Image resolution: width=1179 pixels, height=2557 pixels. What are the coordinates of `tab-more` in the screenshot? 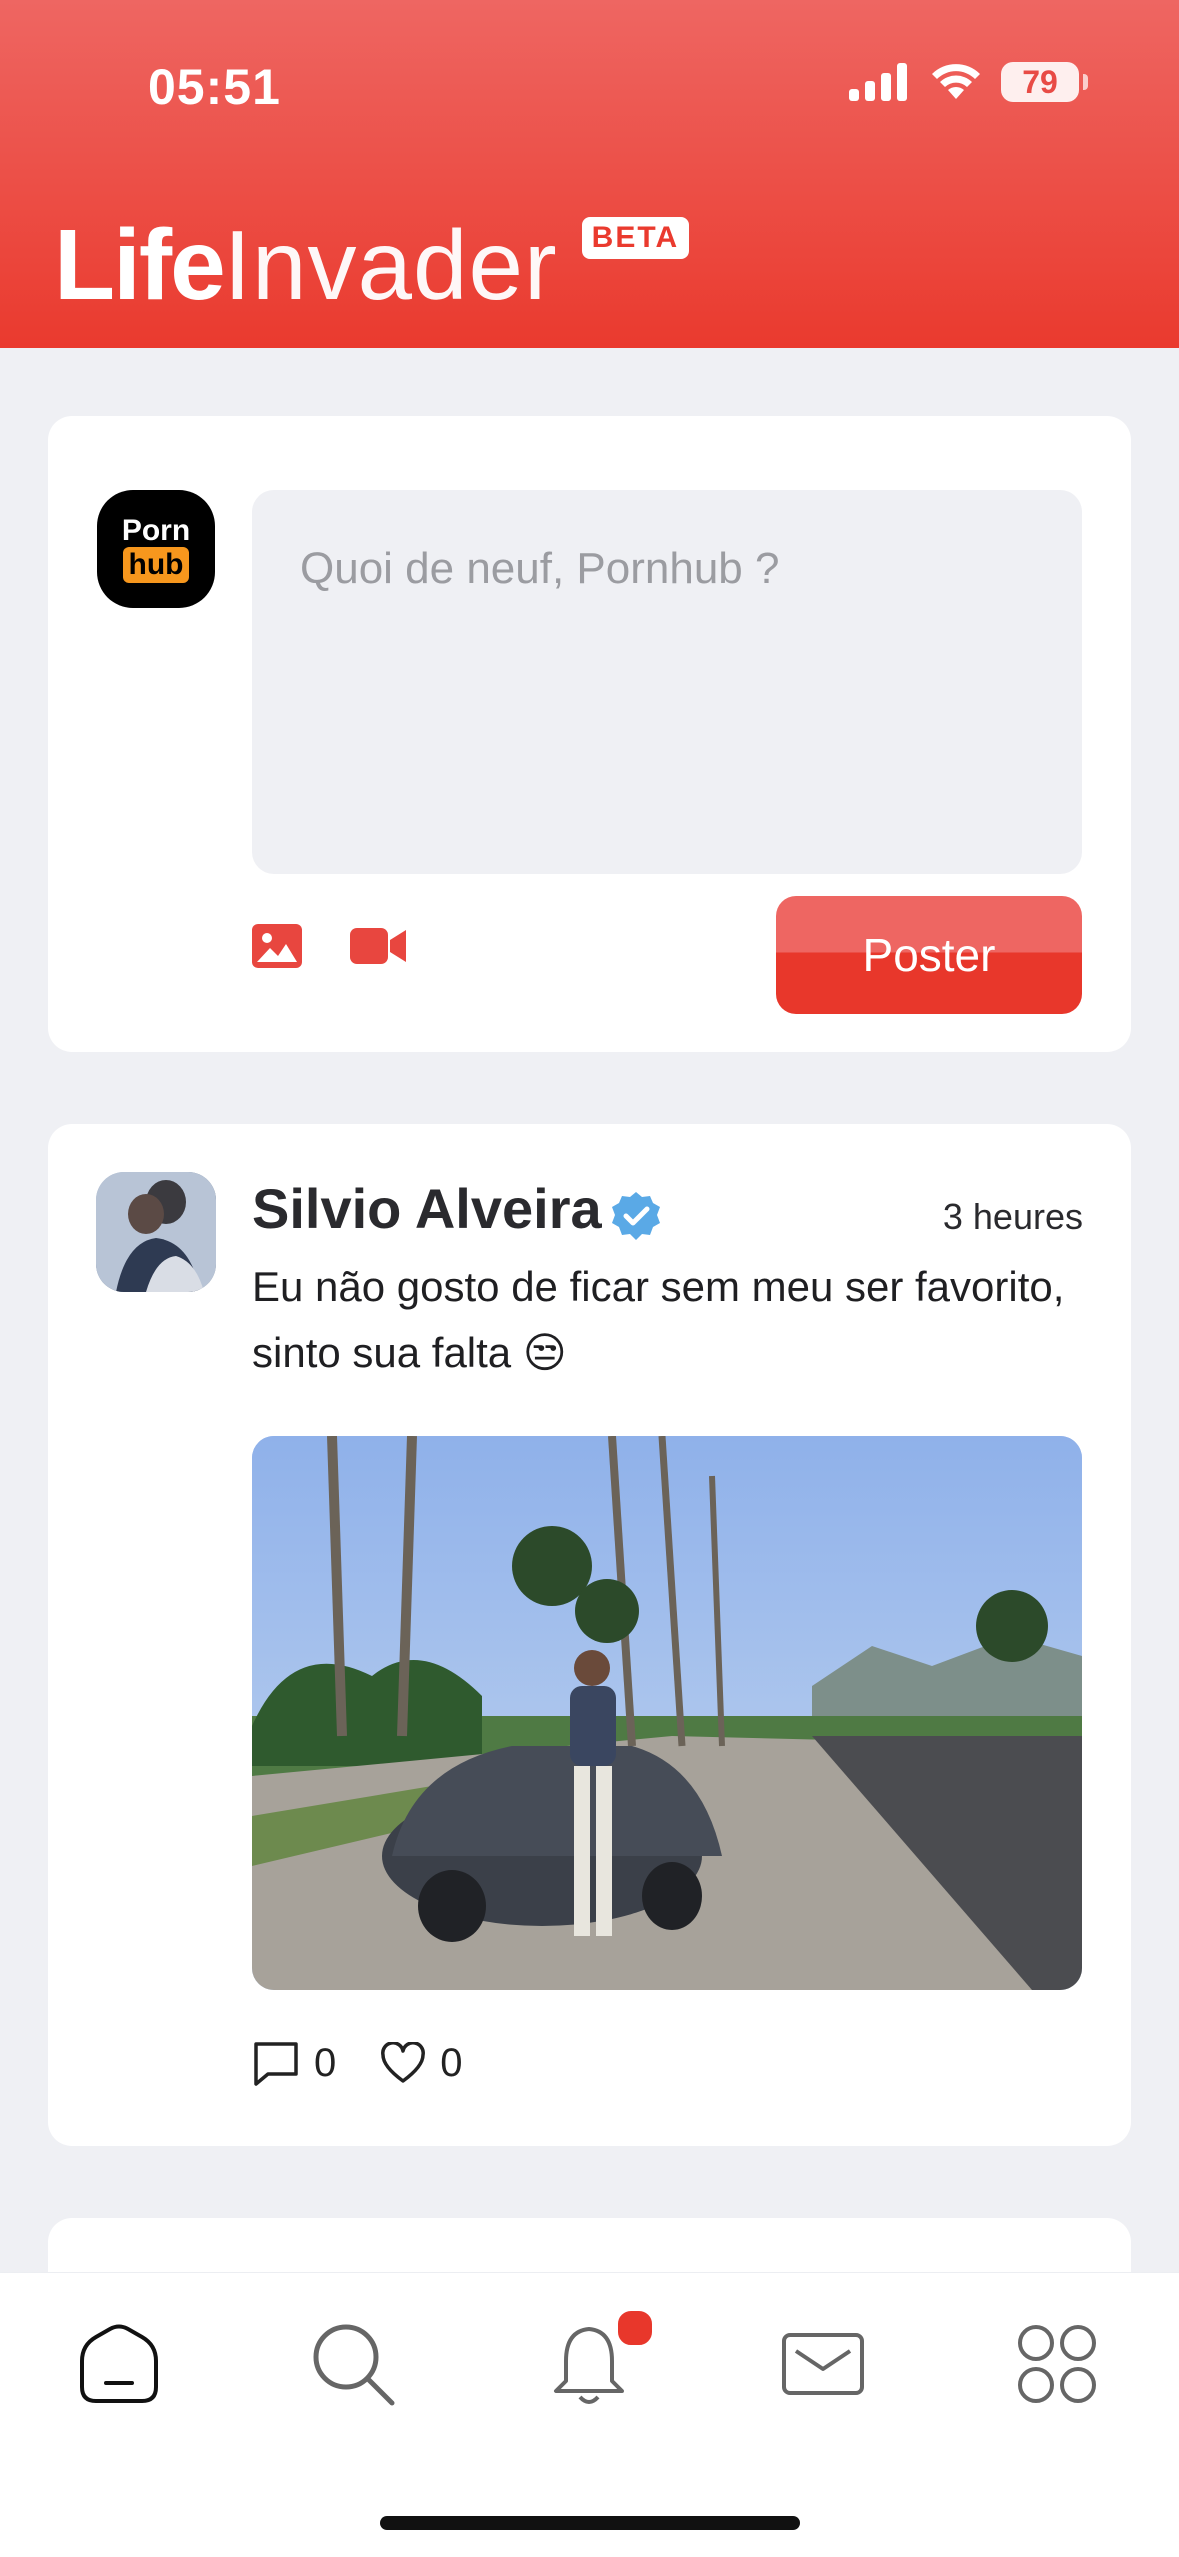 It's located at (1057, 2366).